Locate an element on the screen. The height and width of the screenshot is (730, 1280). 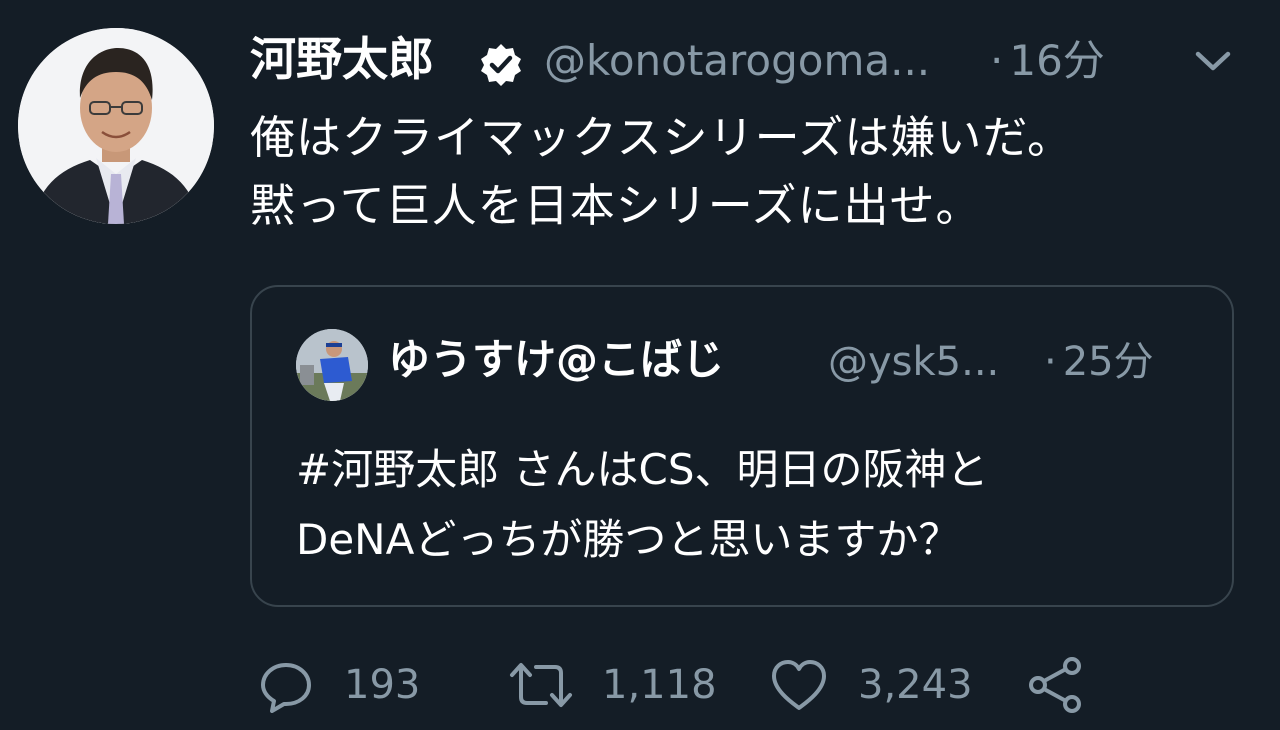
share-button is located at coordinates (1055, 685).